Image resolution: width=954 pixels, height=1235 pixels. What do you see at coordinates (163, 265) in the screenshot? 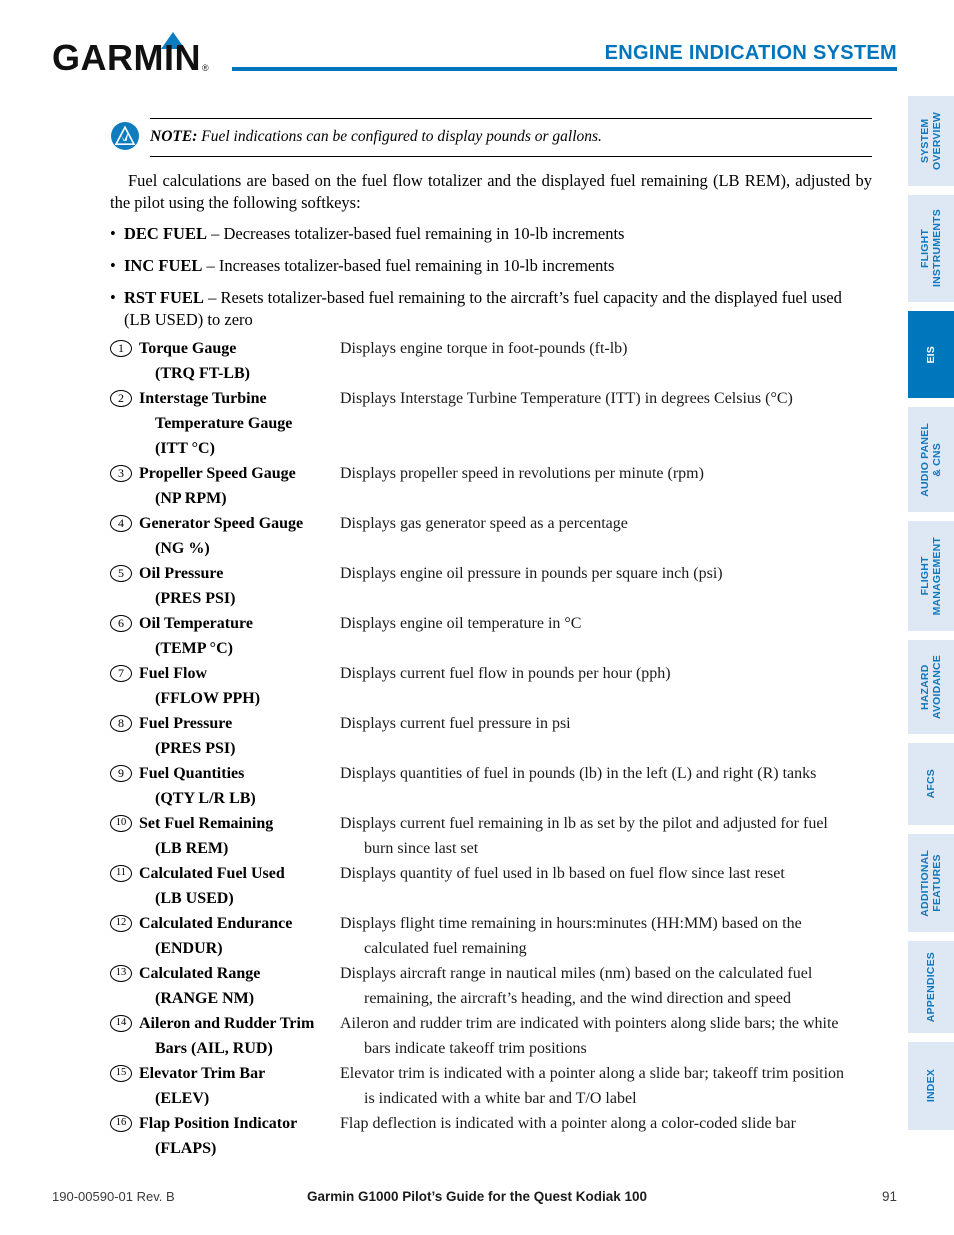
I see `softkey-name: INC FUEL` at bounding box center [163, 265].